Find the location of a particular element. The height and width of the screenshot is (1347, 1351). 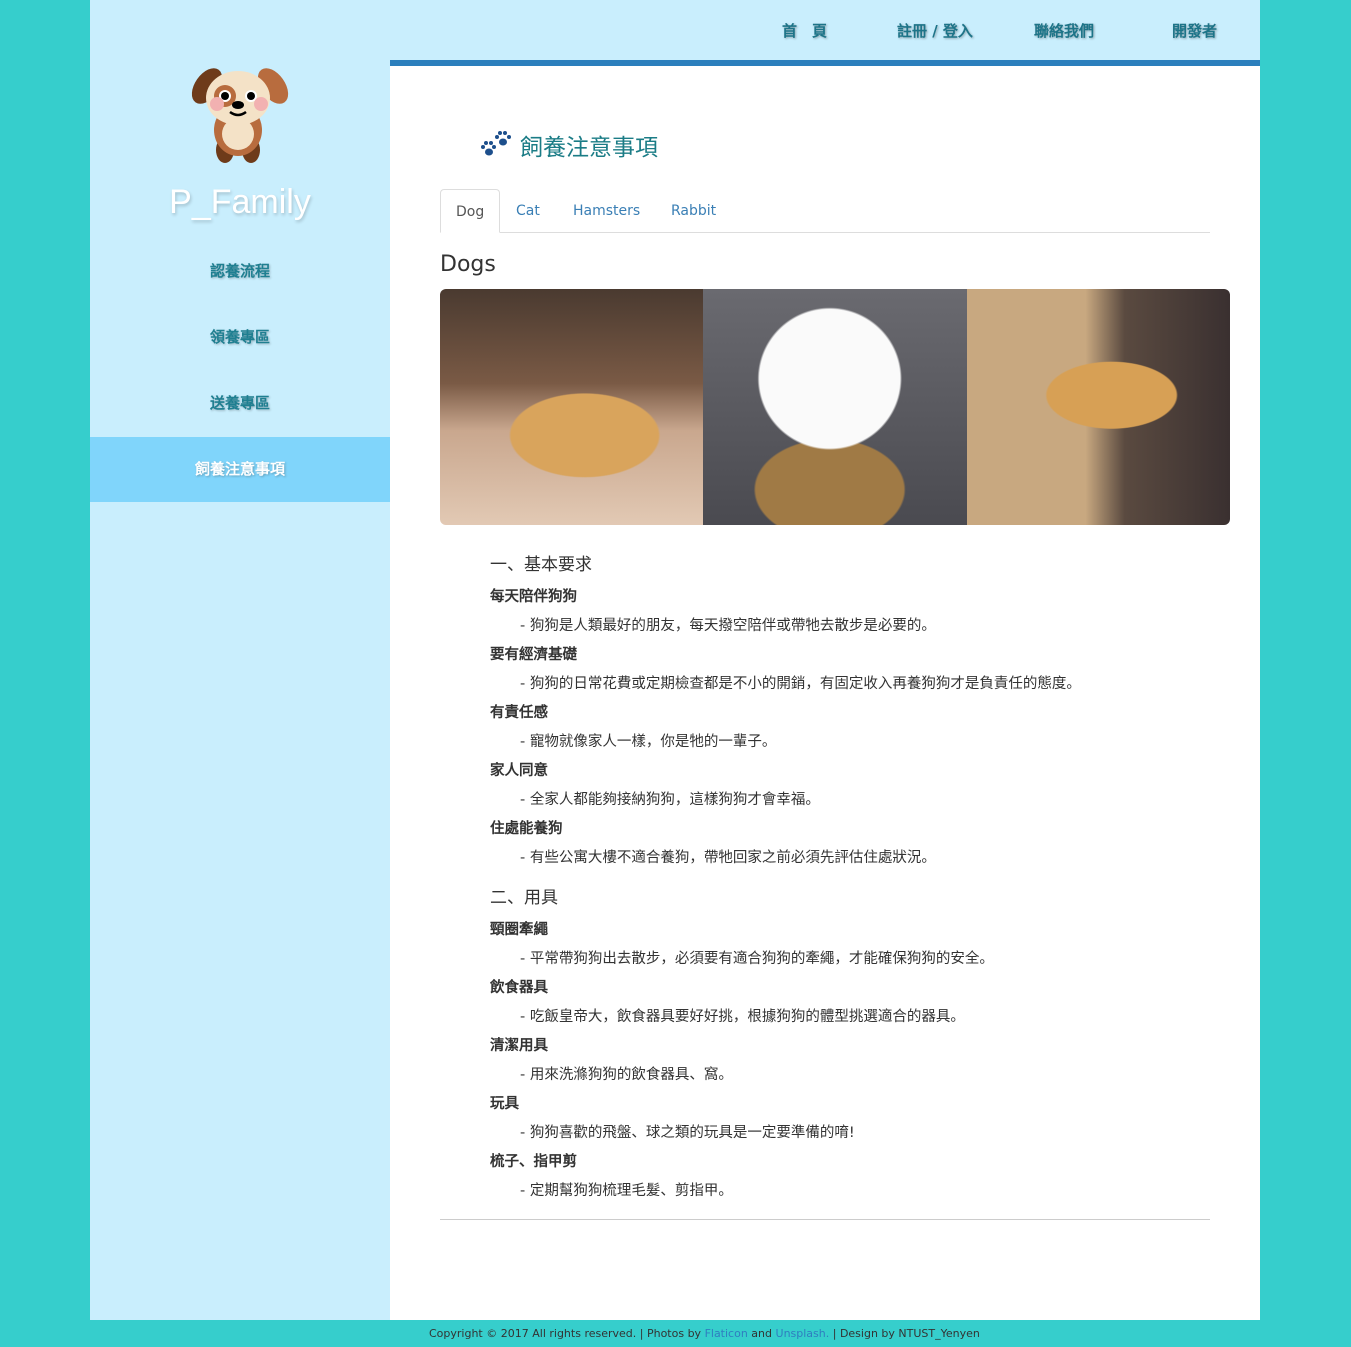

page-title: 飼養注意事項 is located at coordinates (569, 145).